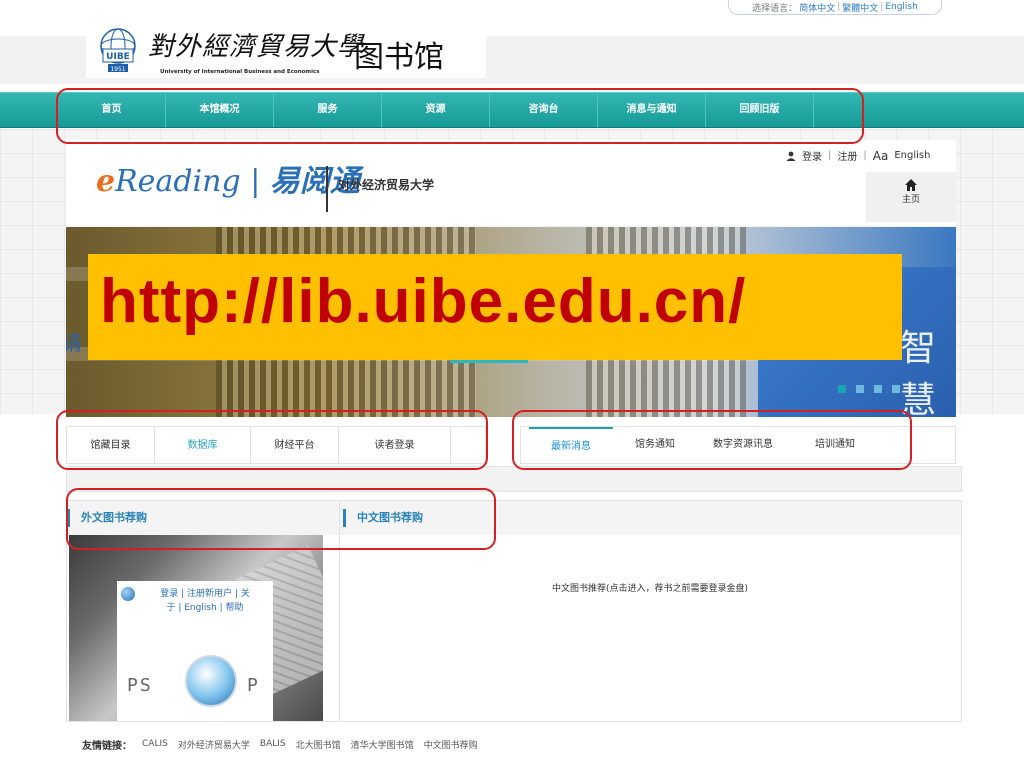 Image resolution: width=1024 pixels, height=768 pixels. I want to click on ereading-logo: eReading | 易阅通, so click(228, 178).